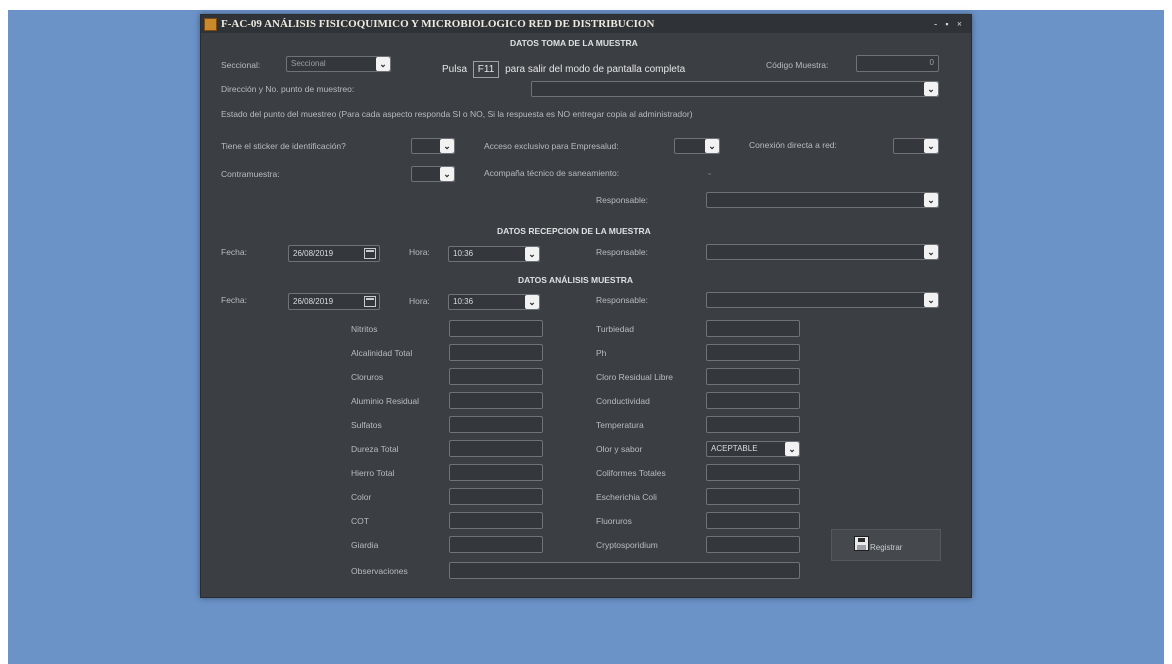  I want to click on acompana-chevron-icon: ⌄, so click(709, 172).